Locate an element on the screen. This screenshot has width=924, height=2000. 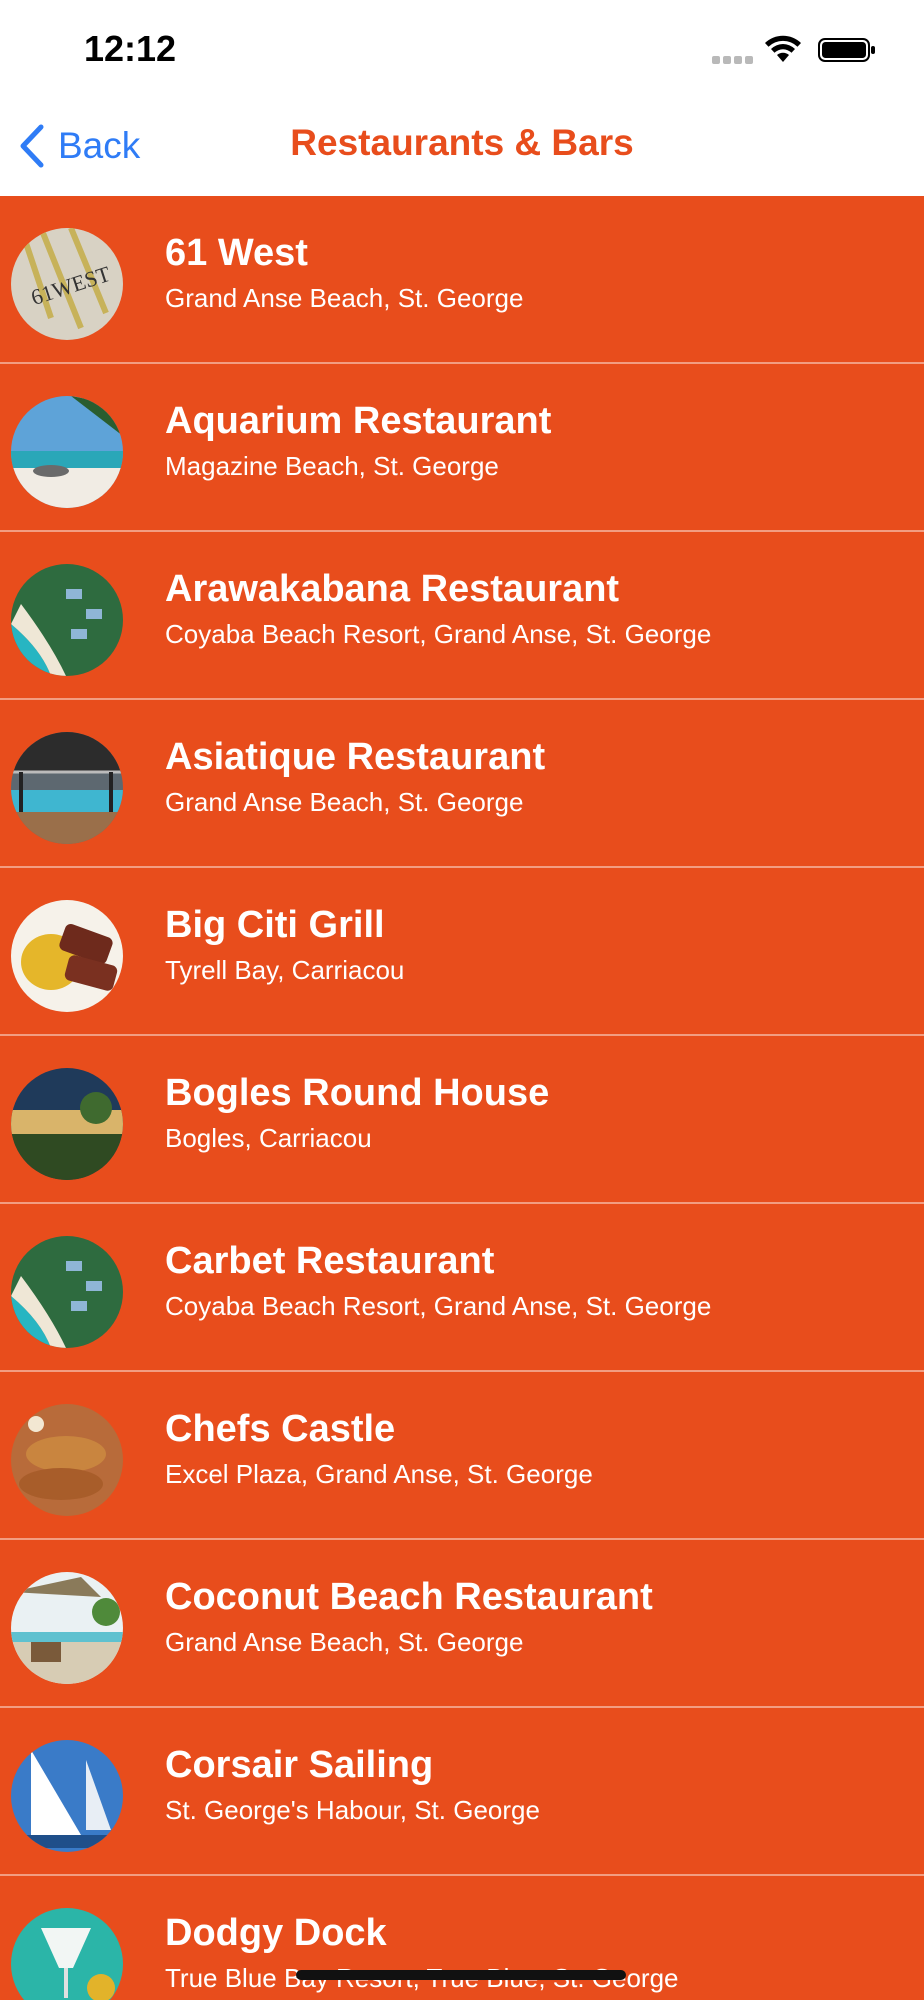
restaurant-name: Coconut Beach Restaurant is located at coordinates (409, 1597).